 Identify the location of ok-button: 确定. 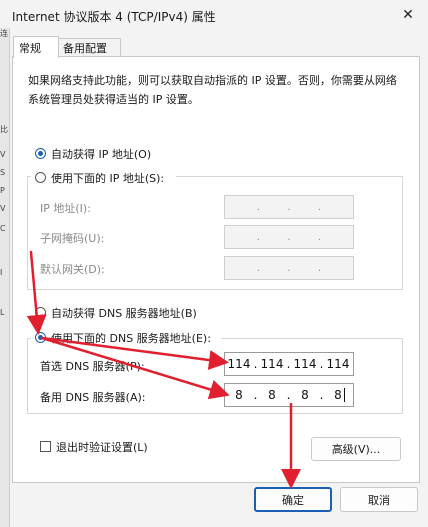
(293, 499).